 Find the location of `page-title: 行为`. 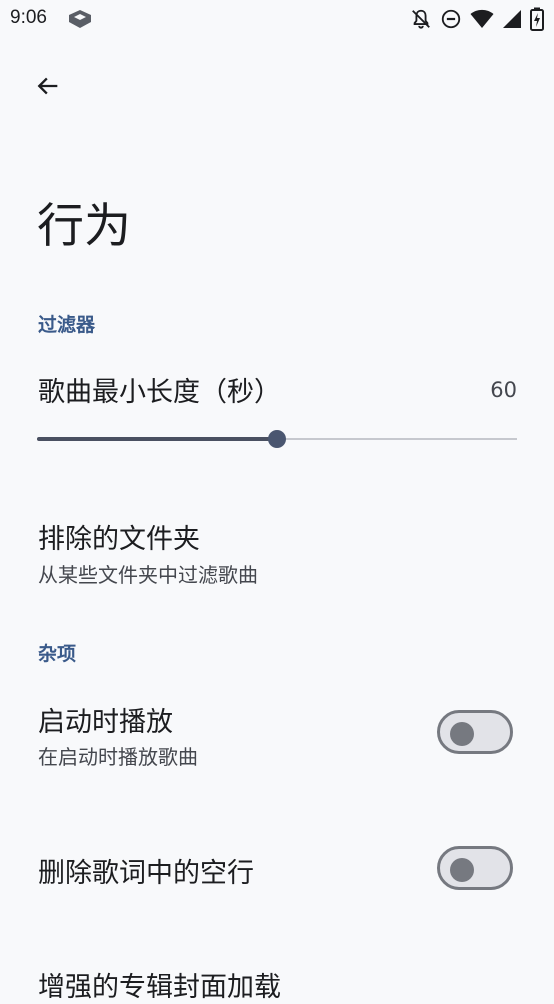

page-title: 行为 is located at coordinates (84, 226).